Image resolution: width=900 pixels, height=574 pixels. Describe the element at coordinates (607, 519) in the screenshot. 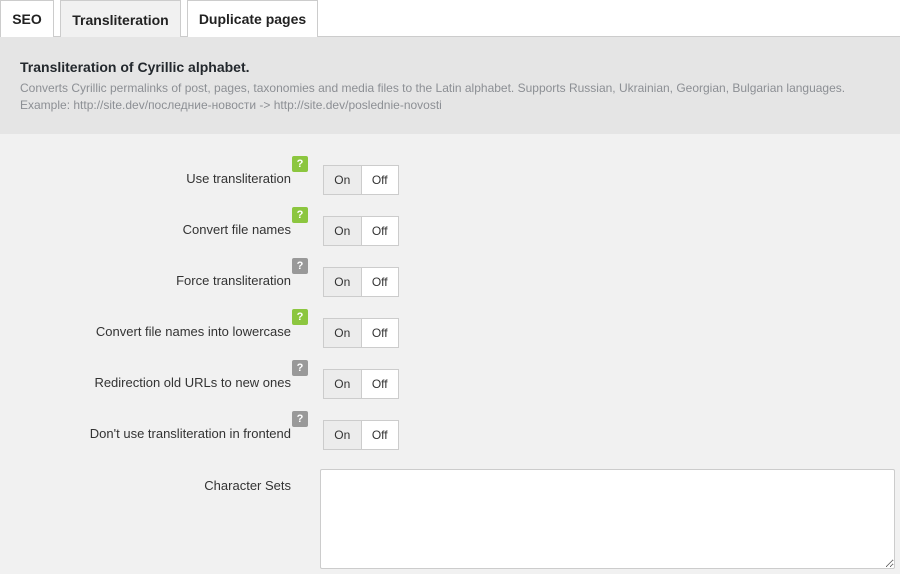

I see `character-sets-textarea` at that location.